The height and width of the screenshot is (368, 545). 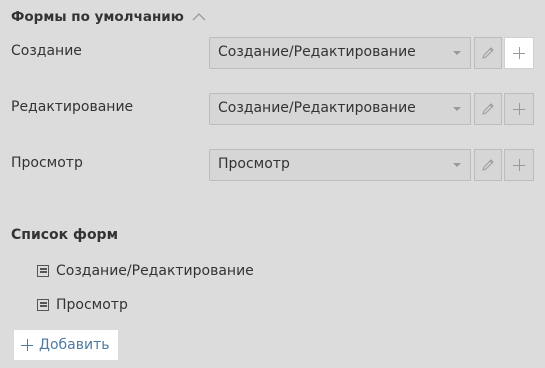 What do you see at coordinates (317, 108) in the screenshot?
I see `edit-form-select-value: Создание/Редактирование` at bounding box center [317, 108].